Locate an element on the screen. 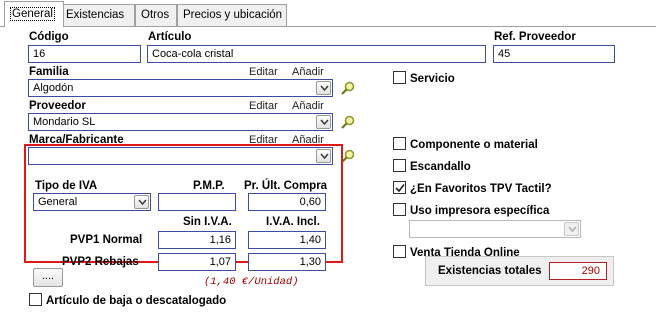 This screenshot has height=314, width=656. existencias-field: 290 is located at coordinates (578, 271).